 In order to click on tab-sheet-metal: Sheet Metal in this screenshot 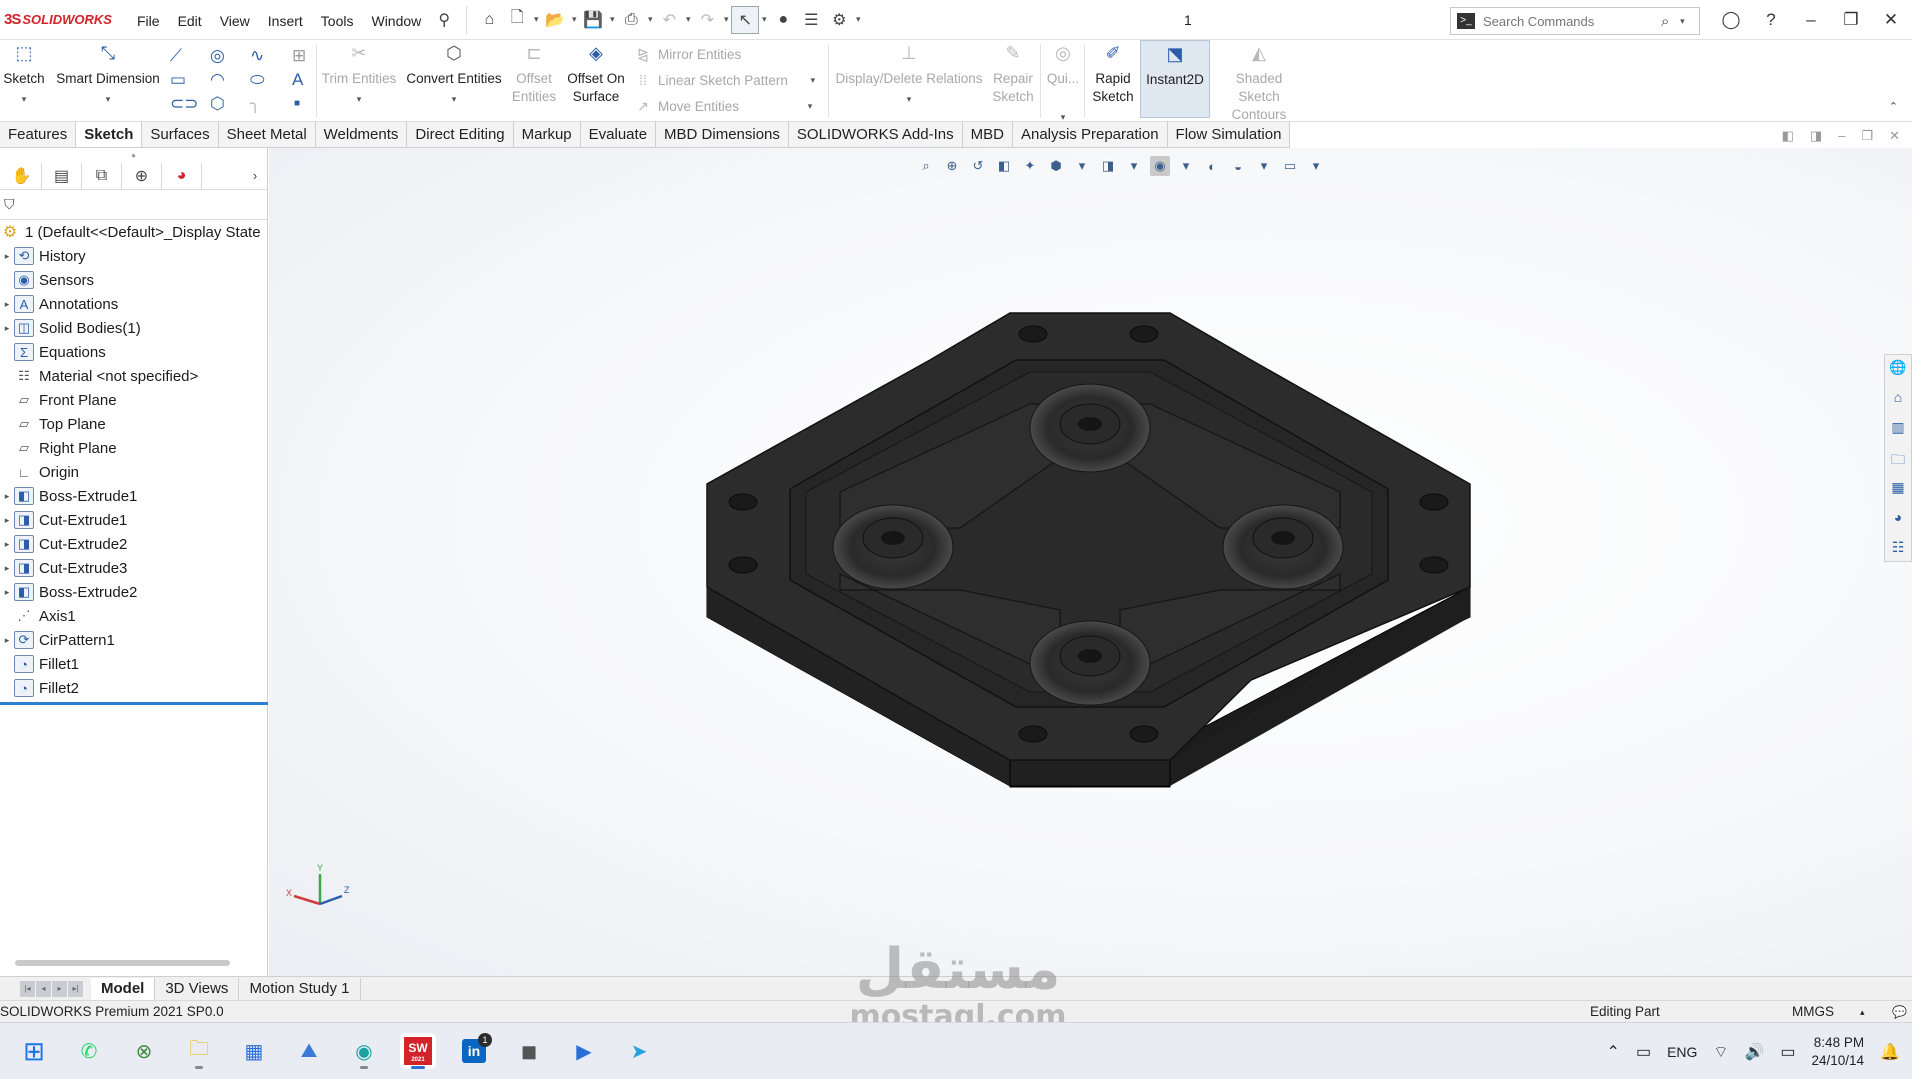, I will do `click(267, 134)`.